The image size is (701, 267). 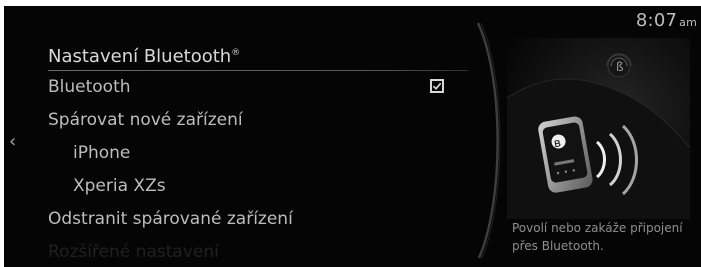 What do you see at coordinates (133, 252) in the screenshot?
I see `menu-item-label: Rozšířené nastavení` at bounding box center [133, 252].